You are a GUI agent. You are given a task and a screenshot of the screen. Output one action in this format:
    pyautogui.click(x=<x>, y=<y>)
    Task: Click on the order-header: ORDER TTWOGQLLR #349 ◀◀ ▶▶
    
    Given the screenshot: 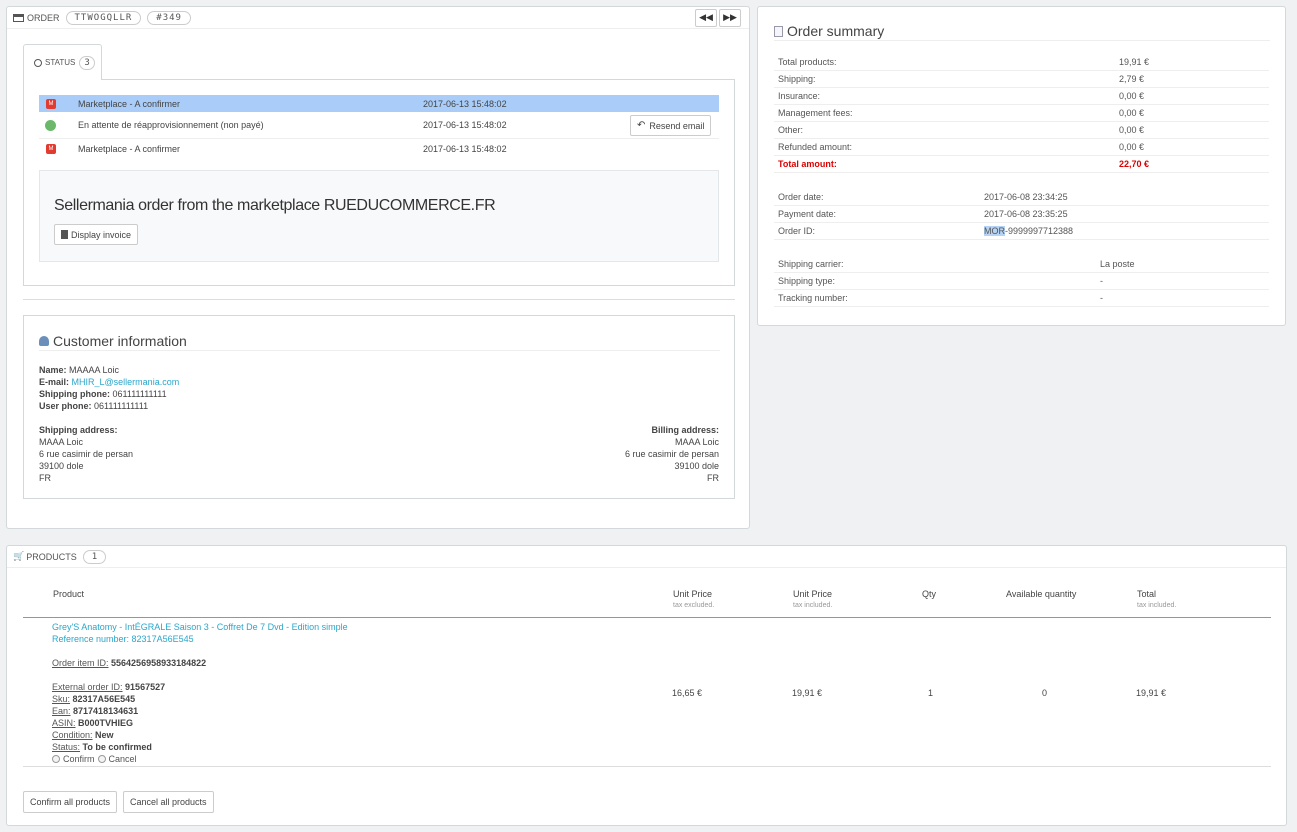 What is the action you would take?
    pyautogui.click(x=378, y=18)
    